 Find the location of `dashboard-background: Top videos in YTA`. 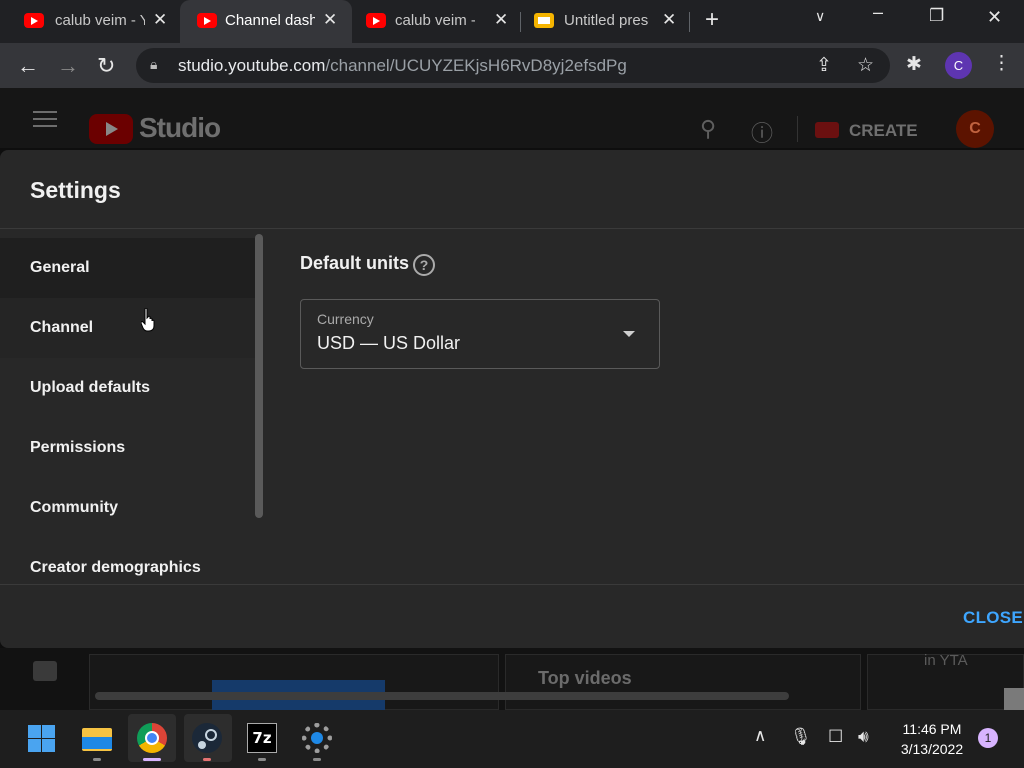

dashboard-background: Top videos in YTA is located at coordinates (512, 679).